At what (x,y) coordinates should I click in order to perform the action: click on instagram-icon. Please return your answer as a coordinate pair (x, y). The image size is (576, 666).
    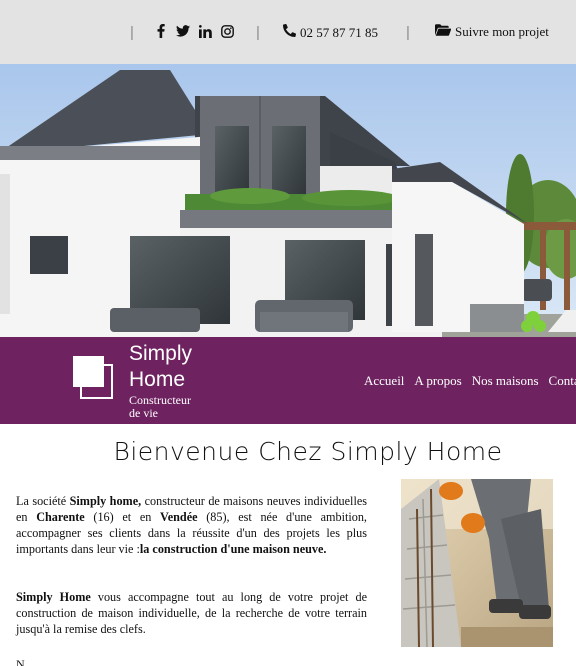
    Looking at the image, I should click on (227, 31).